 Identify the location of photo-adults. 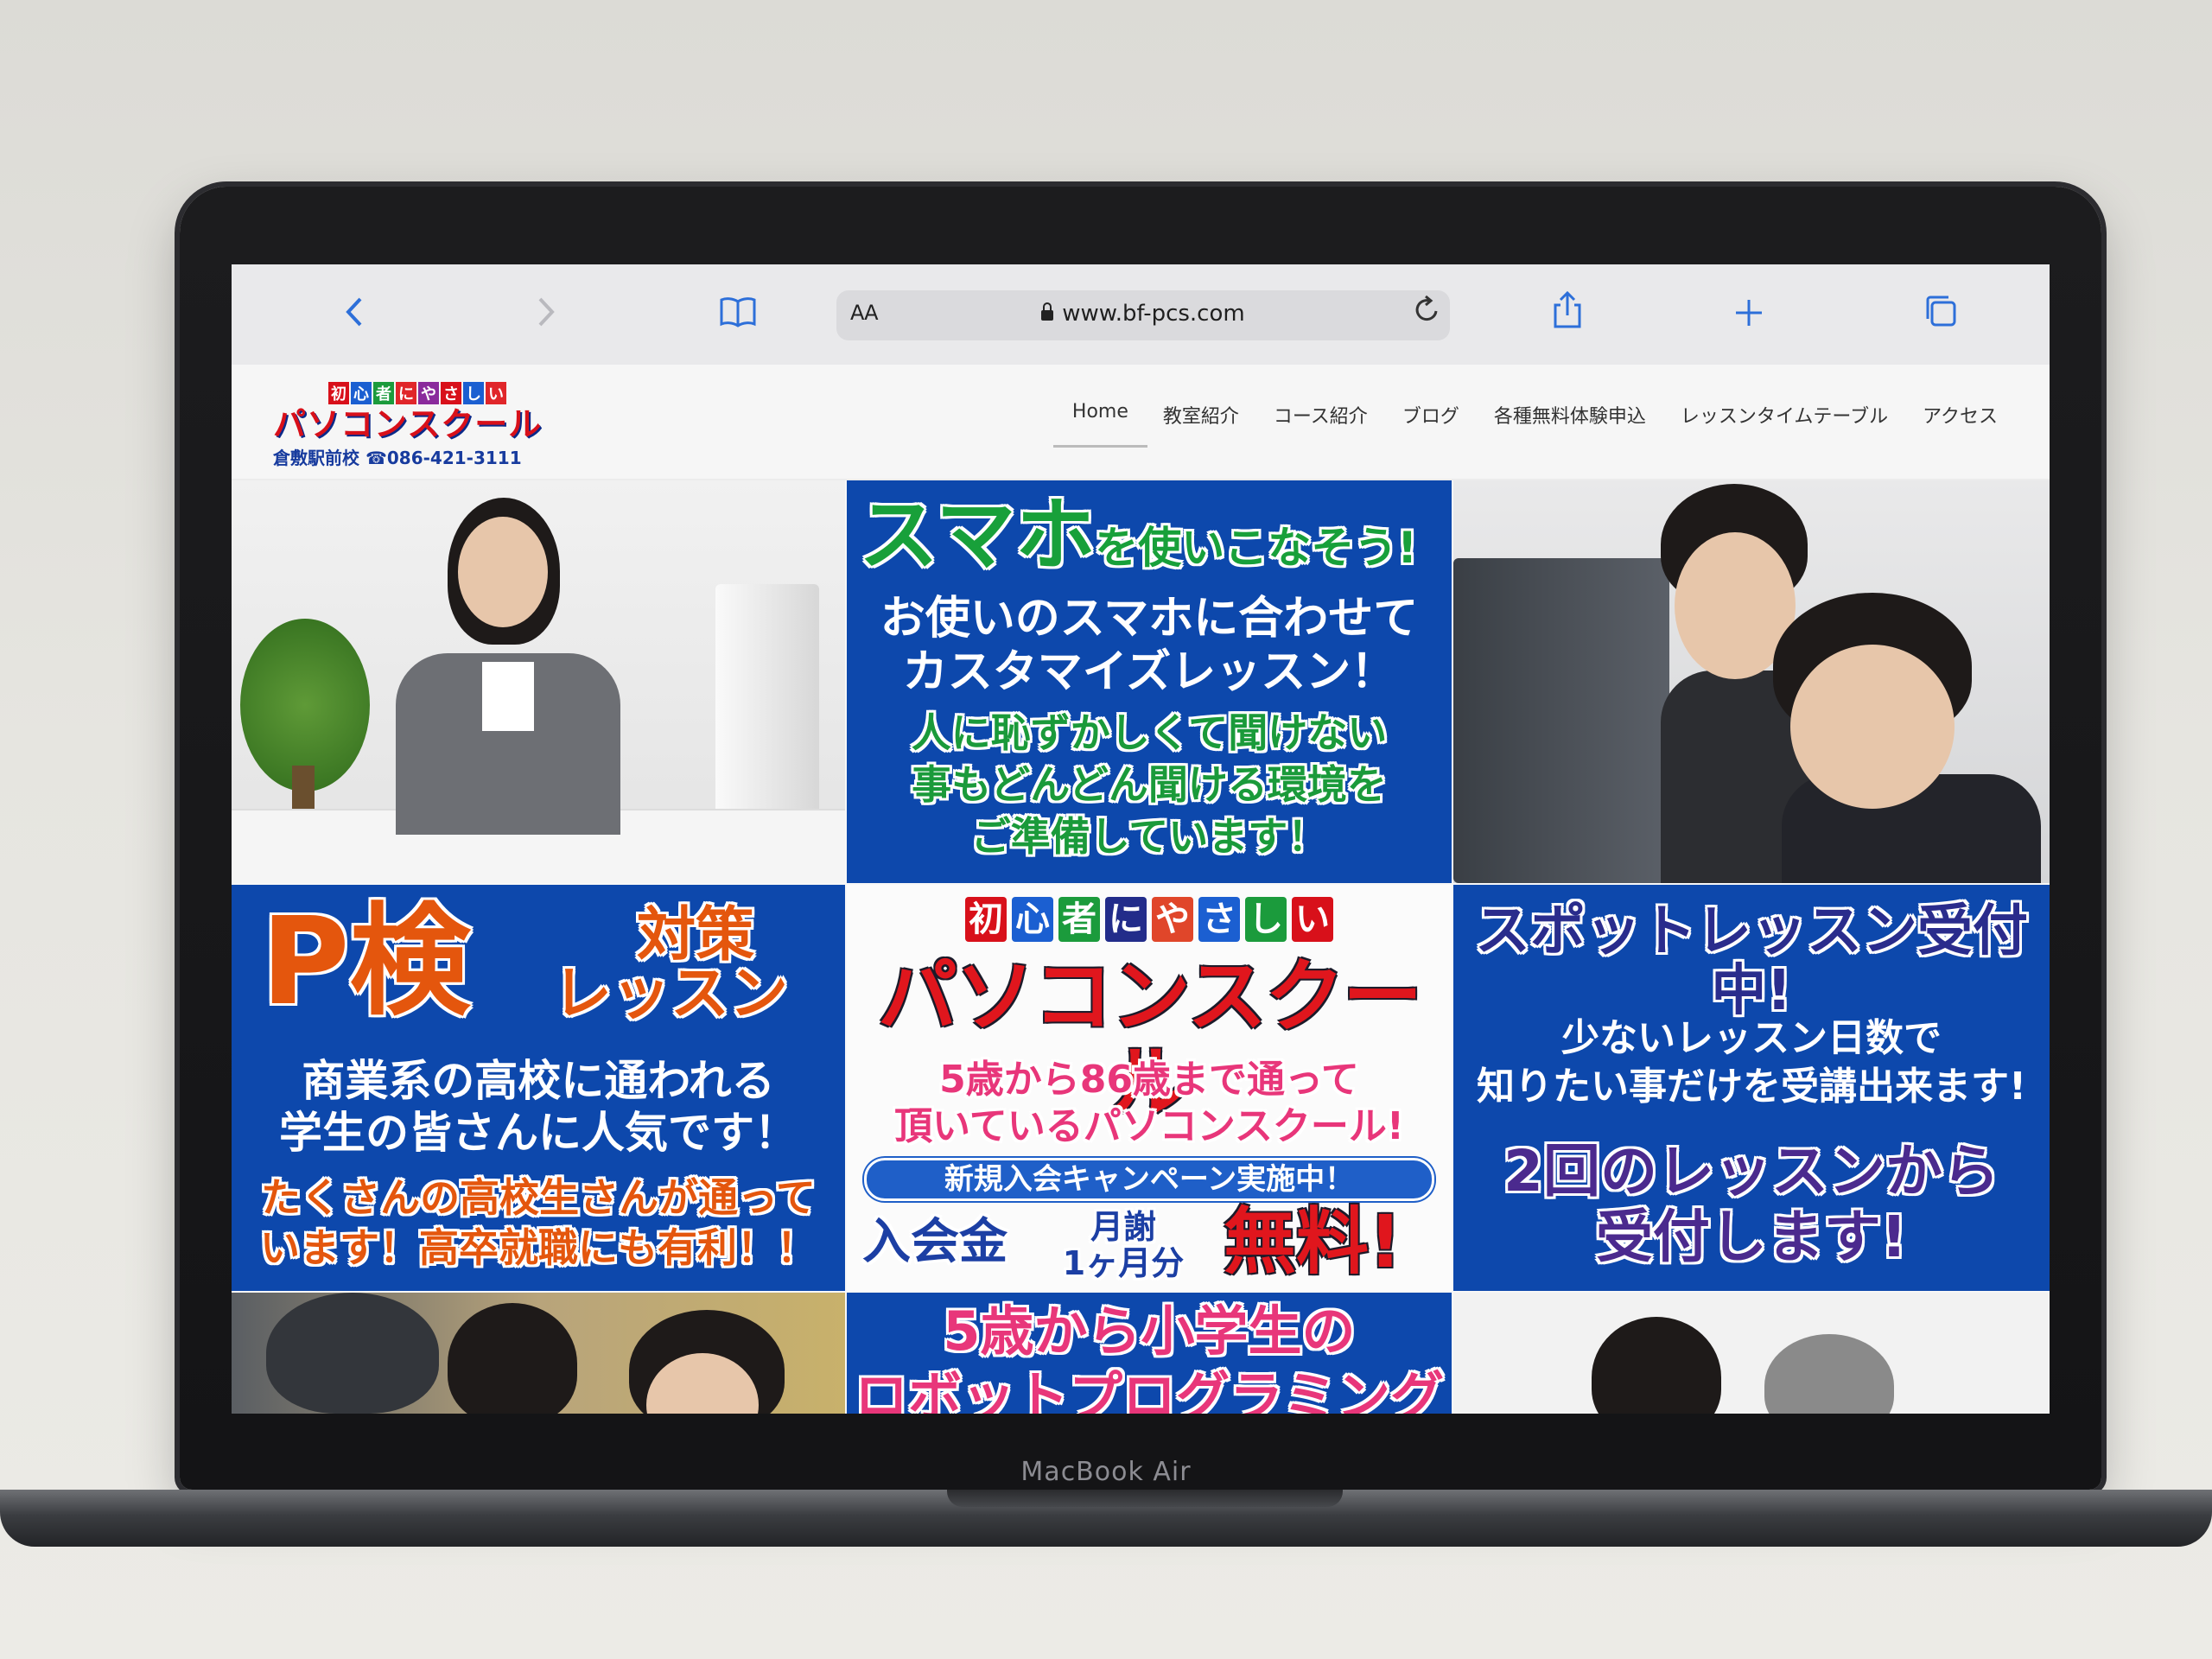
(1751, 1353).